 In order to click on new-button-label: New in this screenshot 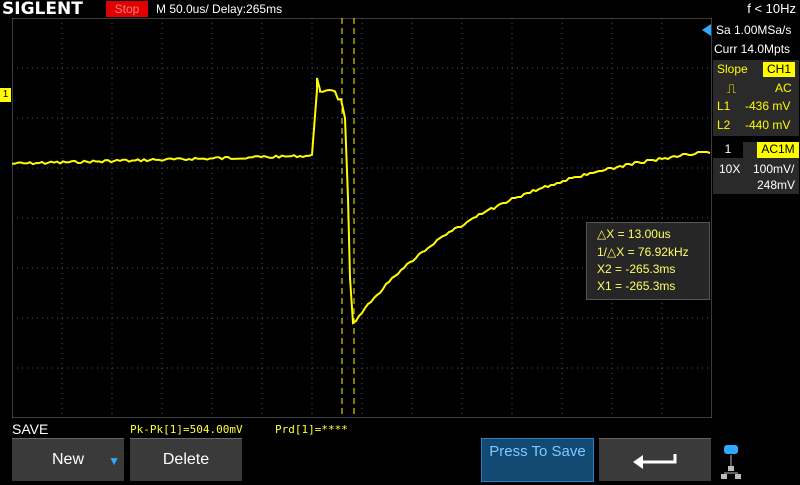, I will do `click(67, 459)`.